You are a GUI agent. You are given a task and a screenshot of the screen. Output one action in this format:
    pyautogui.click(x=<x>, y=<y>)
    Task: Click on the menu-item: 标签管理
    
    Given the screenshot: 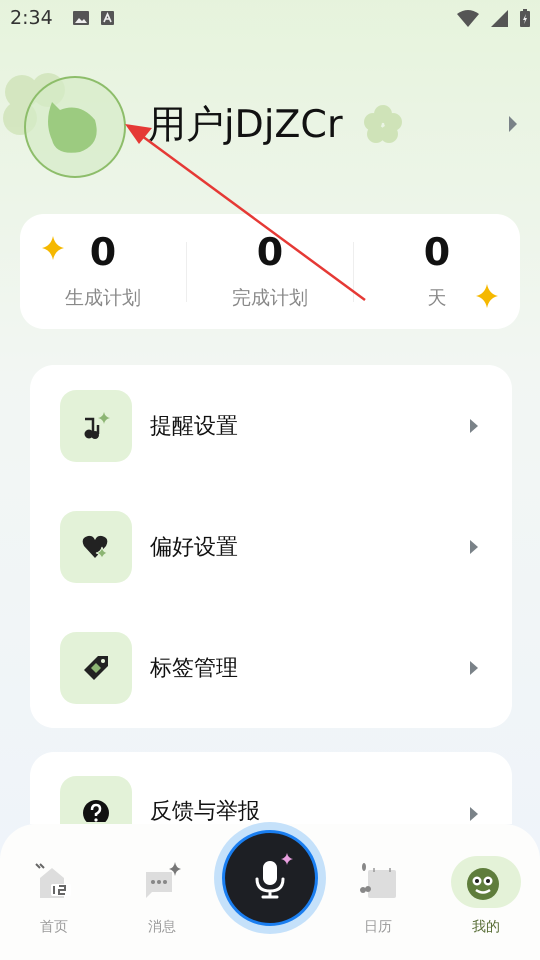 What is the action you would take?
    pyautogui.click(x=271, y=667)
    